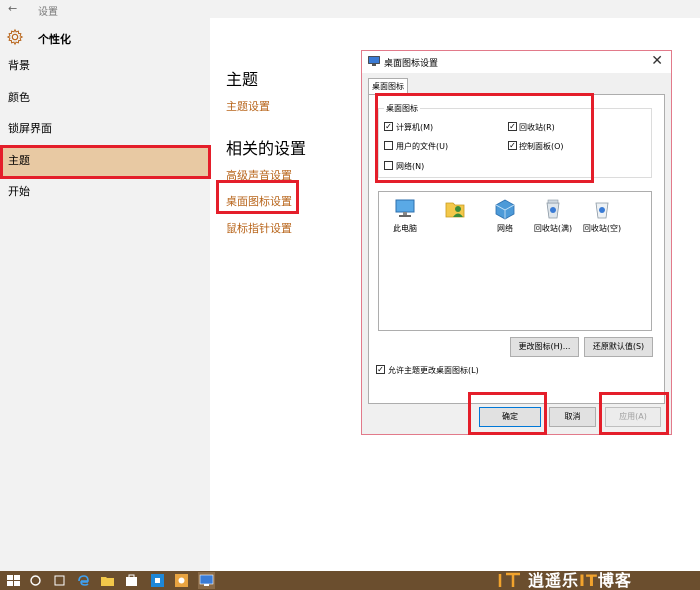 This screenshot has height=590, width=700. I want to click on brand-prefix: 逍遥乐, so click(554, 580).